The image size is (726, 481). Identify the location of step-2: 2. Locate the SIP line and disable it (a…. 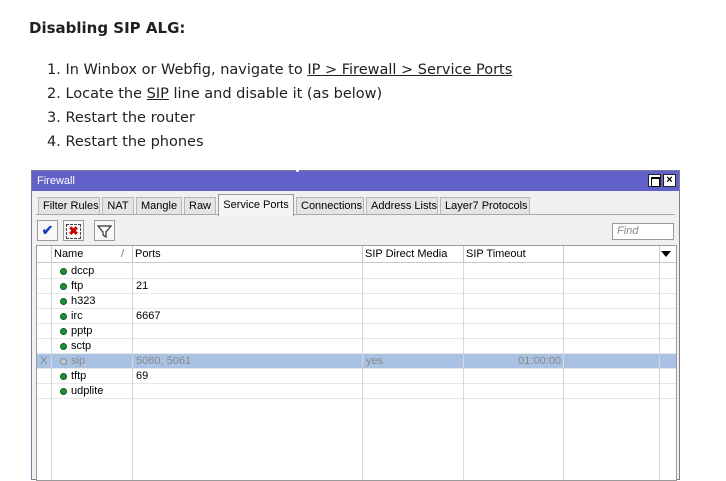
(279, 94).